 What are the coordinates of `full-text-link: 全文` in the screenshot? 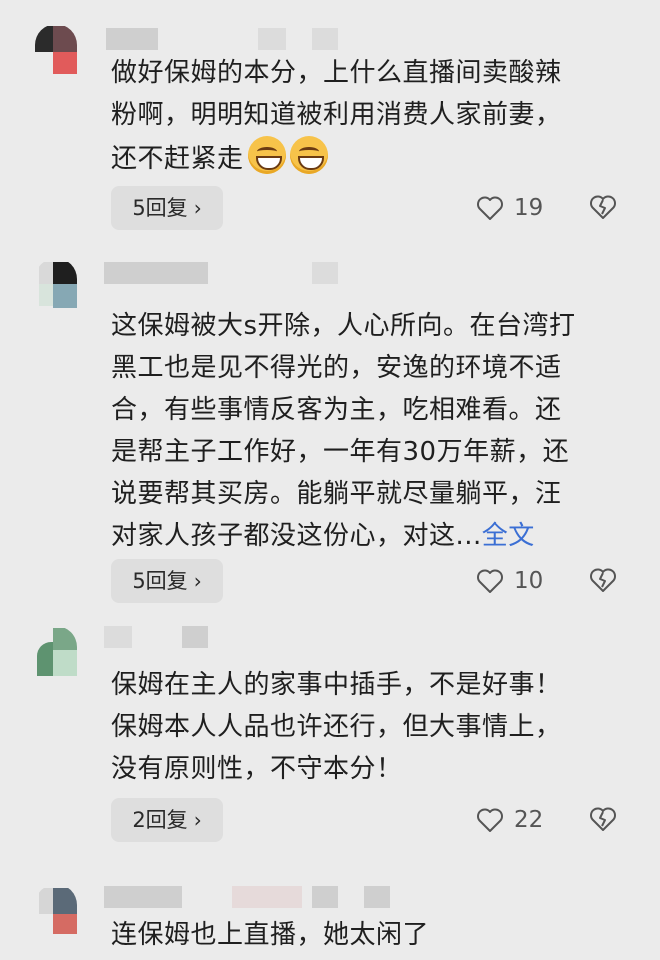 It's located at (508, 536).